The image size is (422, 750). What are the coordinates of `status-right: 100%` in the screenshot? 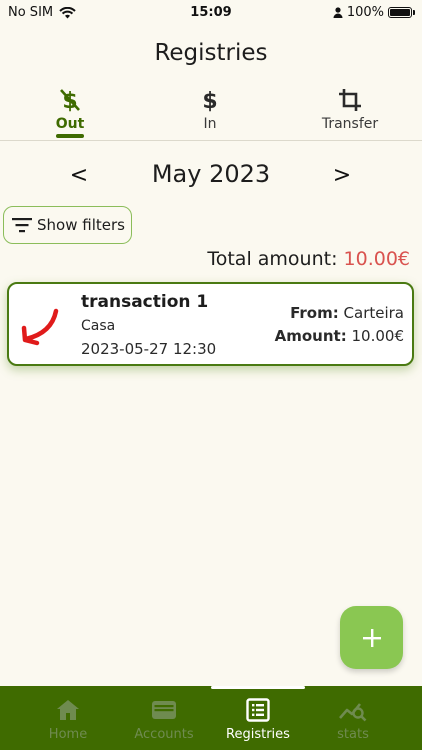 It's located at (374, 12).